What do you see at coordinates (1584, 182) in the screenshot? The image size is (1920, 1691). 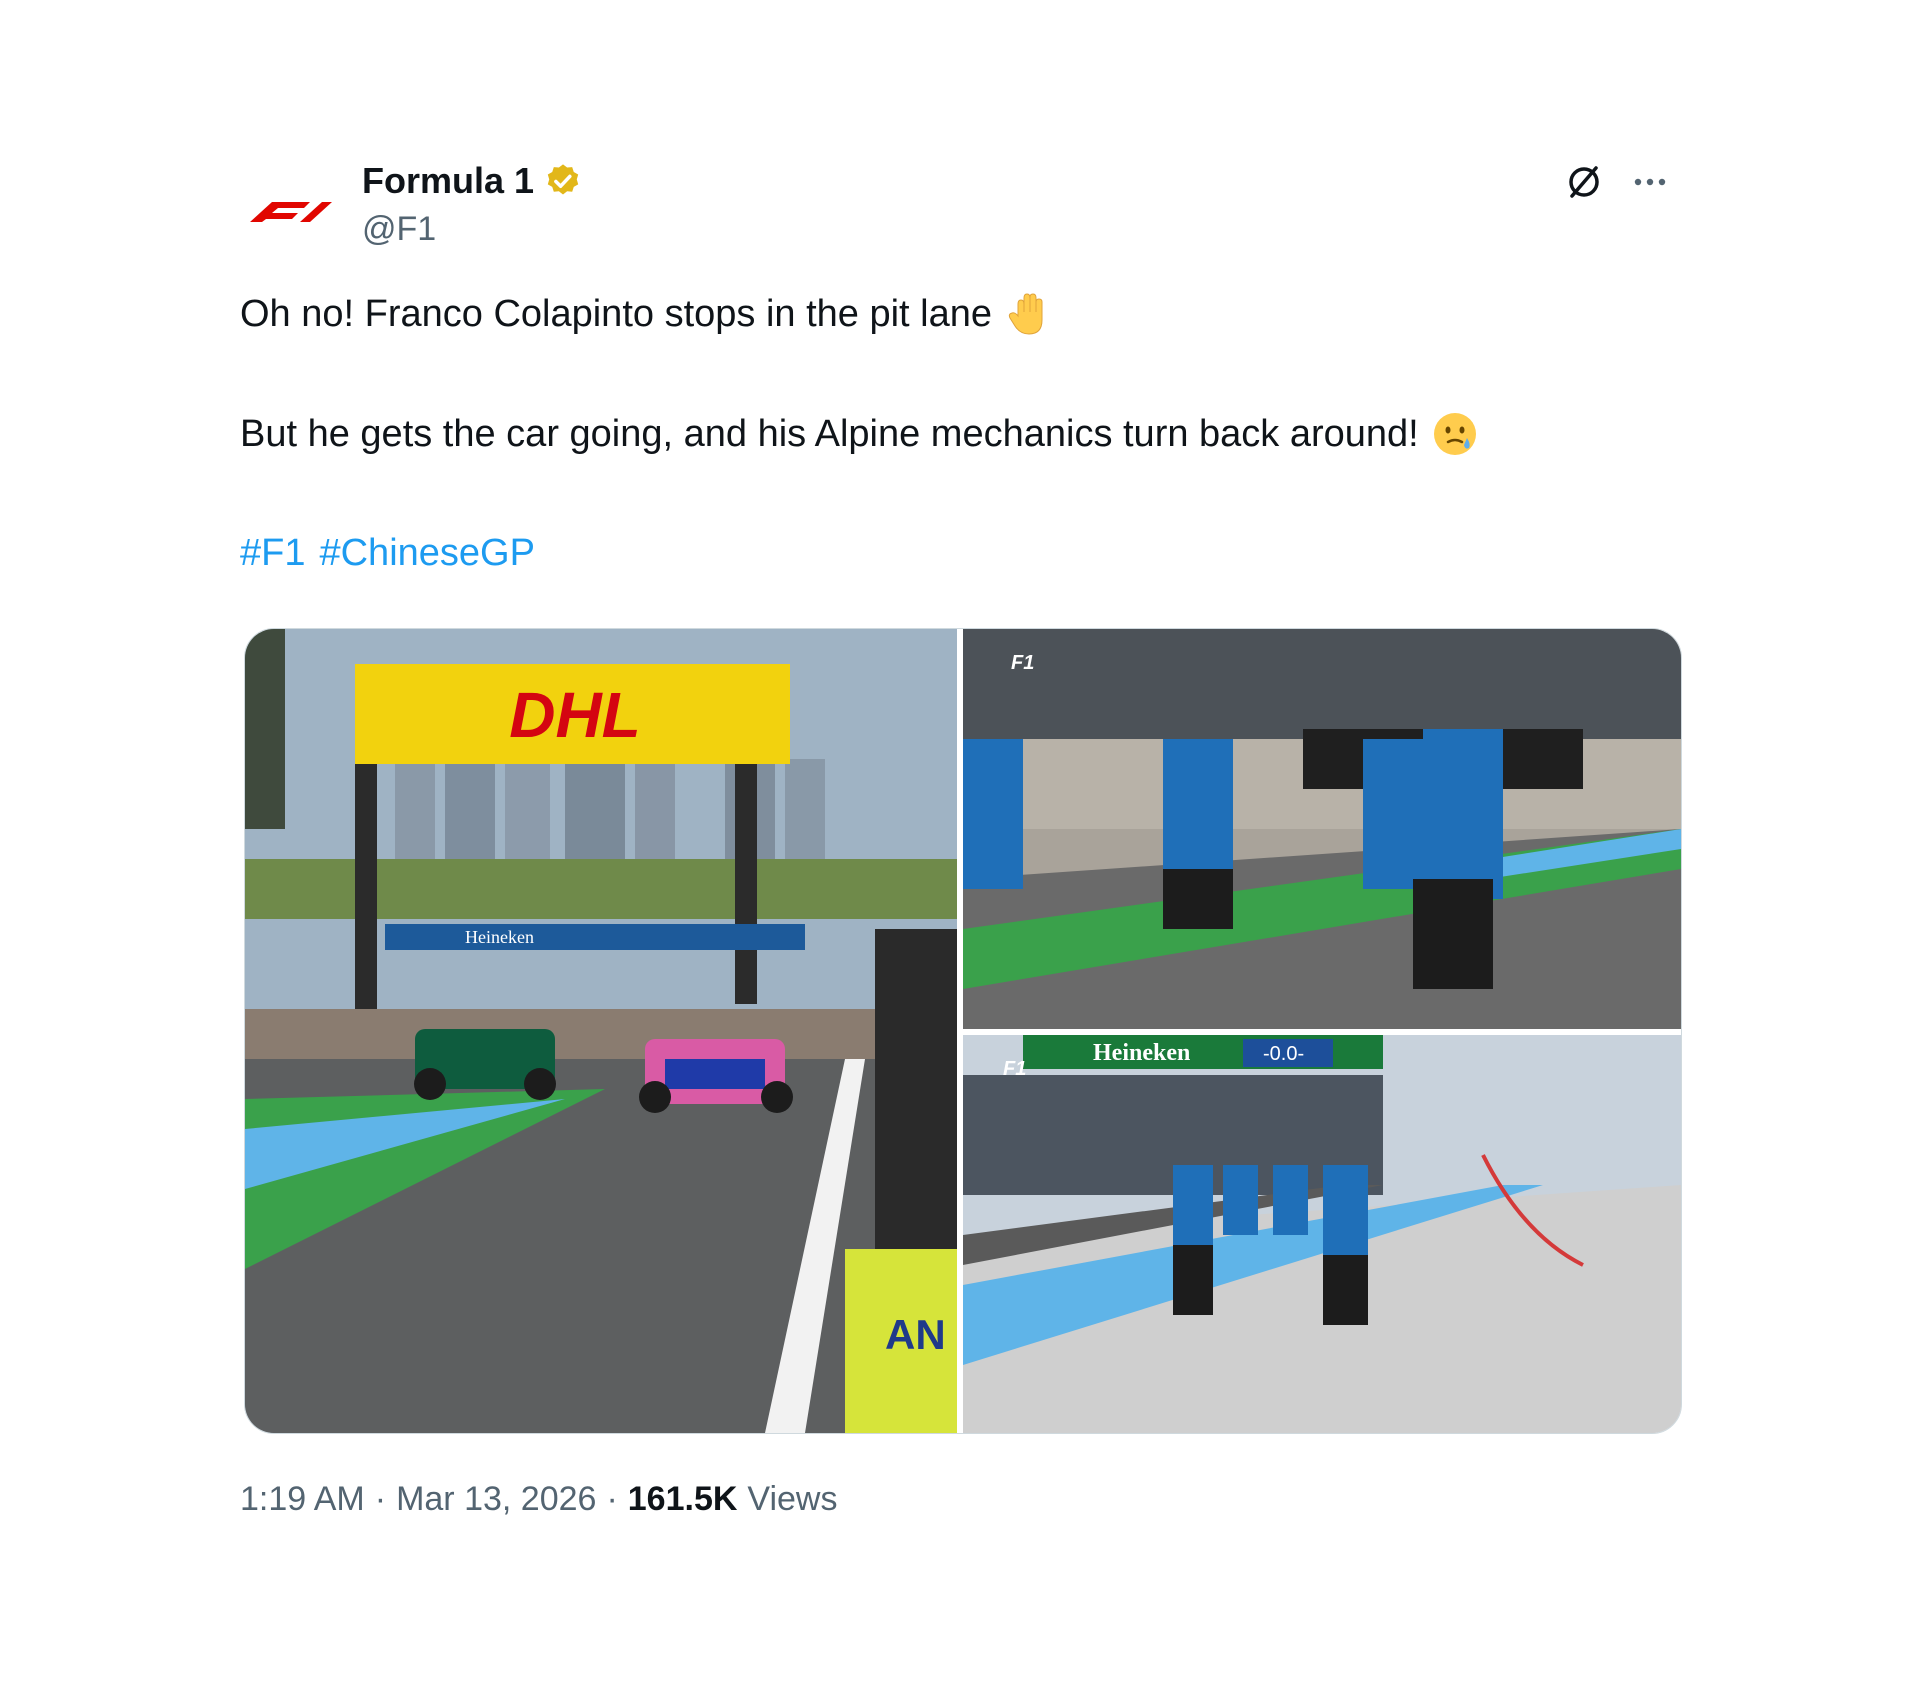 I see `grok-icon` at bounding box center [1584, 182].